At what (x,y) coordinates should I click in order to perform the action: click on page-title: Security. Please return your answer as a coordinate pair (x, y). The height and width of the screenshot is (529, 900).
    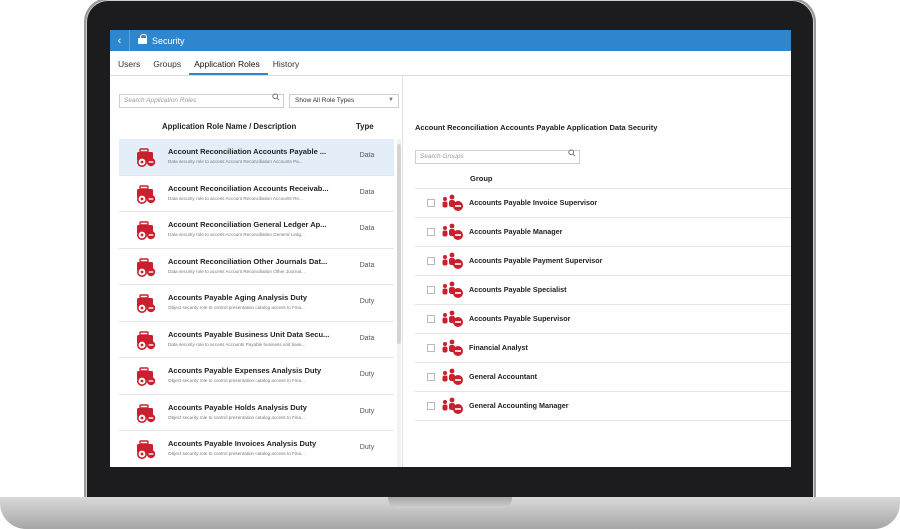
    Looking at the image, I should click on (168, 40).